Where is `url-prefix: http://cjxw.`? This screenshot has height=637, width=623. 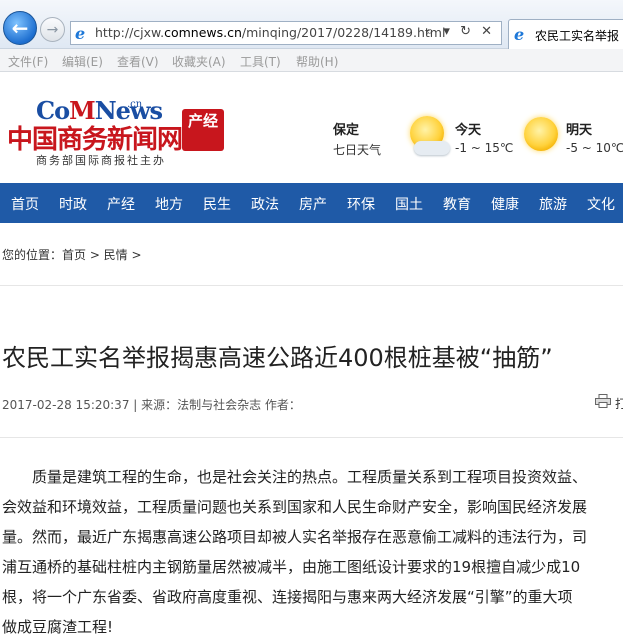
url-prefix: http://cjxw. is located at coordinates (130, 32).